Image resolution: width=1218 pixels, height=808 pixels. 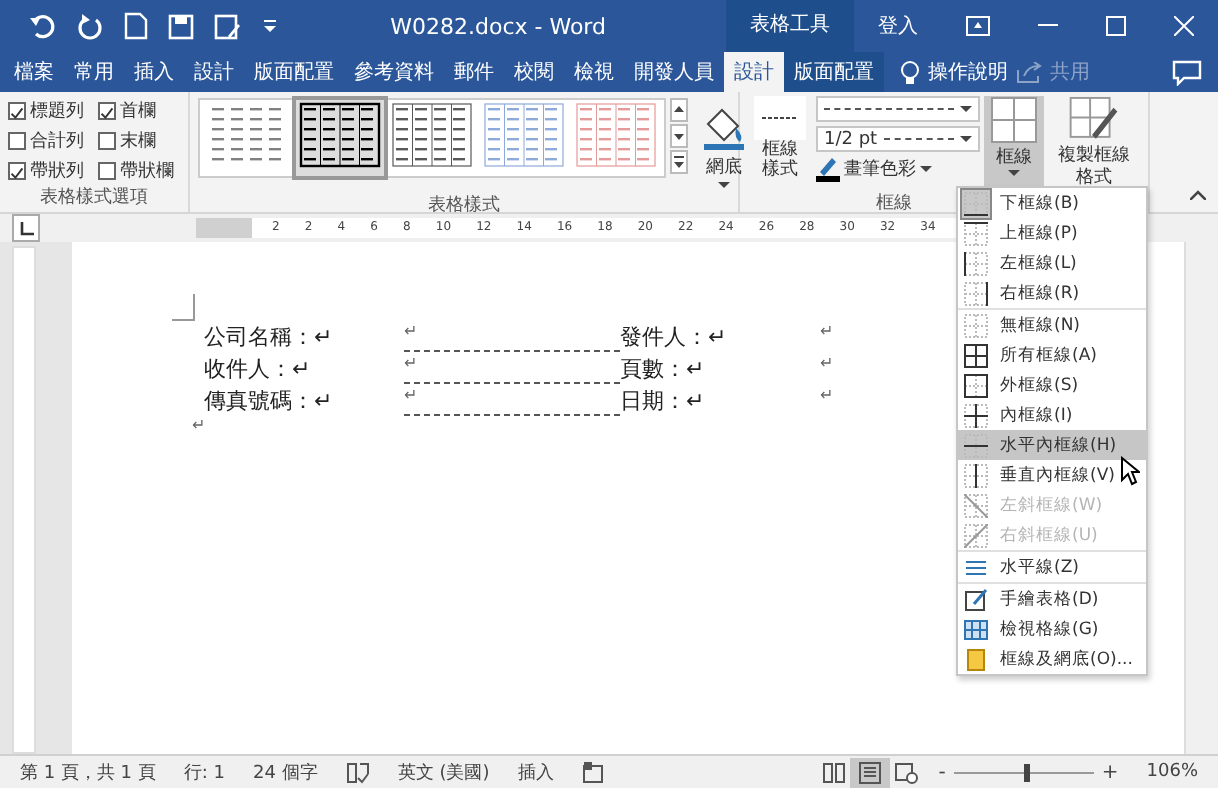 What do you see at coordinates (1184, 26) in the screenshot?
I see `close-icon` at bounding box center [1184, 26].